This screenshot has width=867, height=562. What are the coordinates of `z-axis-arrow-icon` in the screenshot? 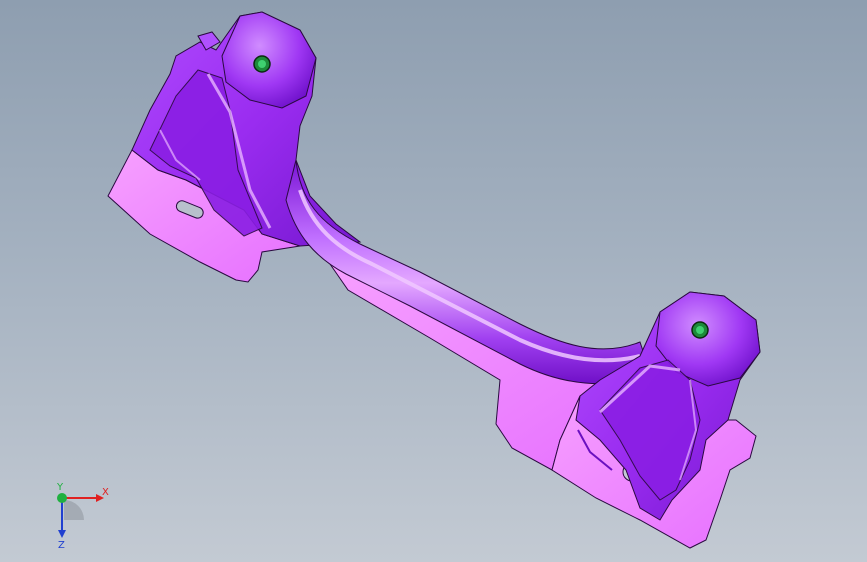 It's located at (62, 534).